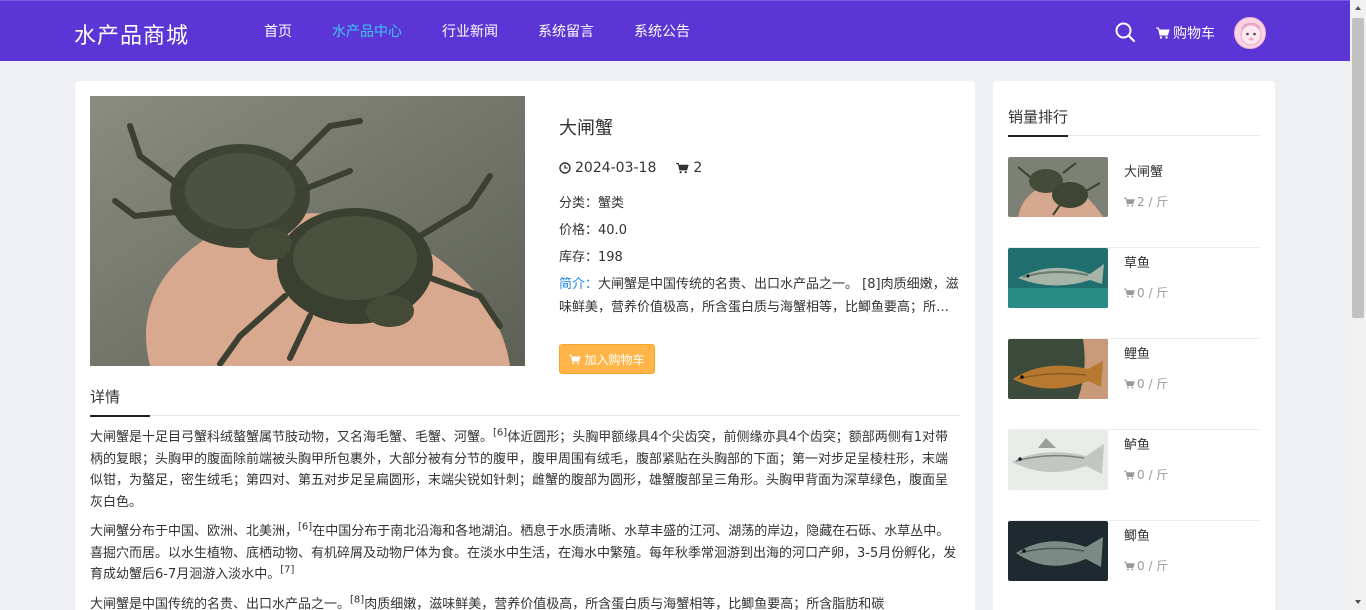  I want to click on list-item: 鲤鱼 0 / 斤, so click(1134, 384).